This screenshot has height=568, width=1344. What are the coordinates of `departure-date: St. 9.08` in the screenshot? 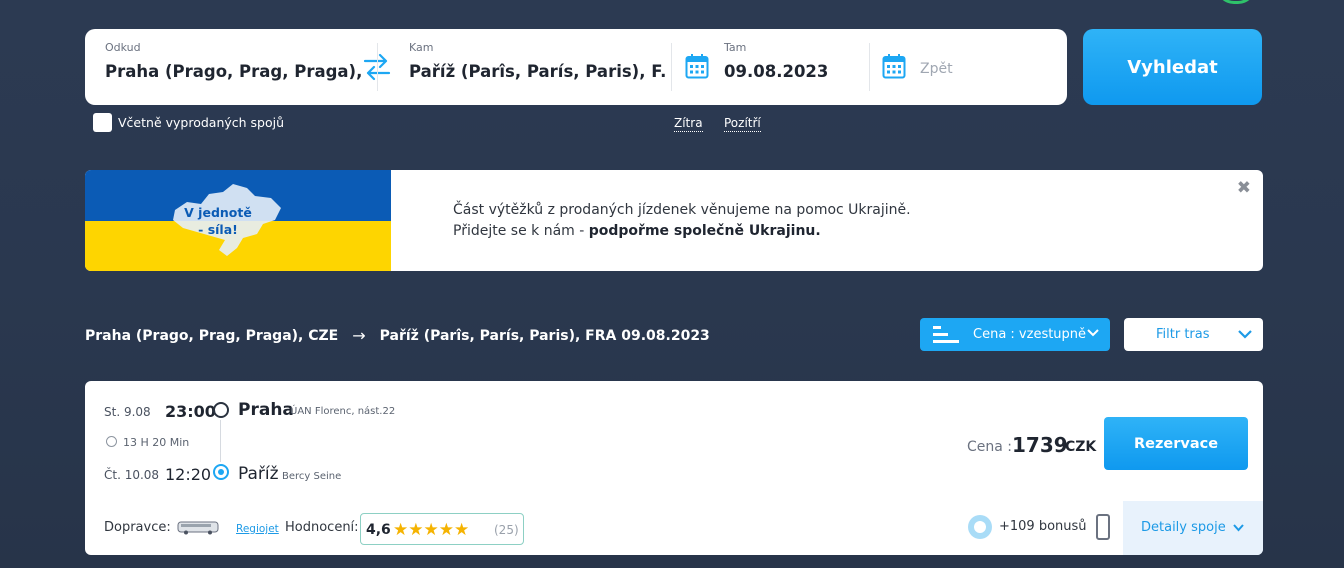 It's located at (127, 412).